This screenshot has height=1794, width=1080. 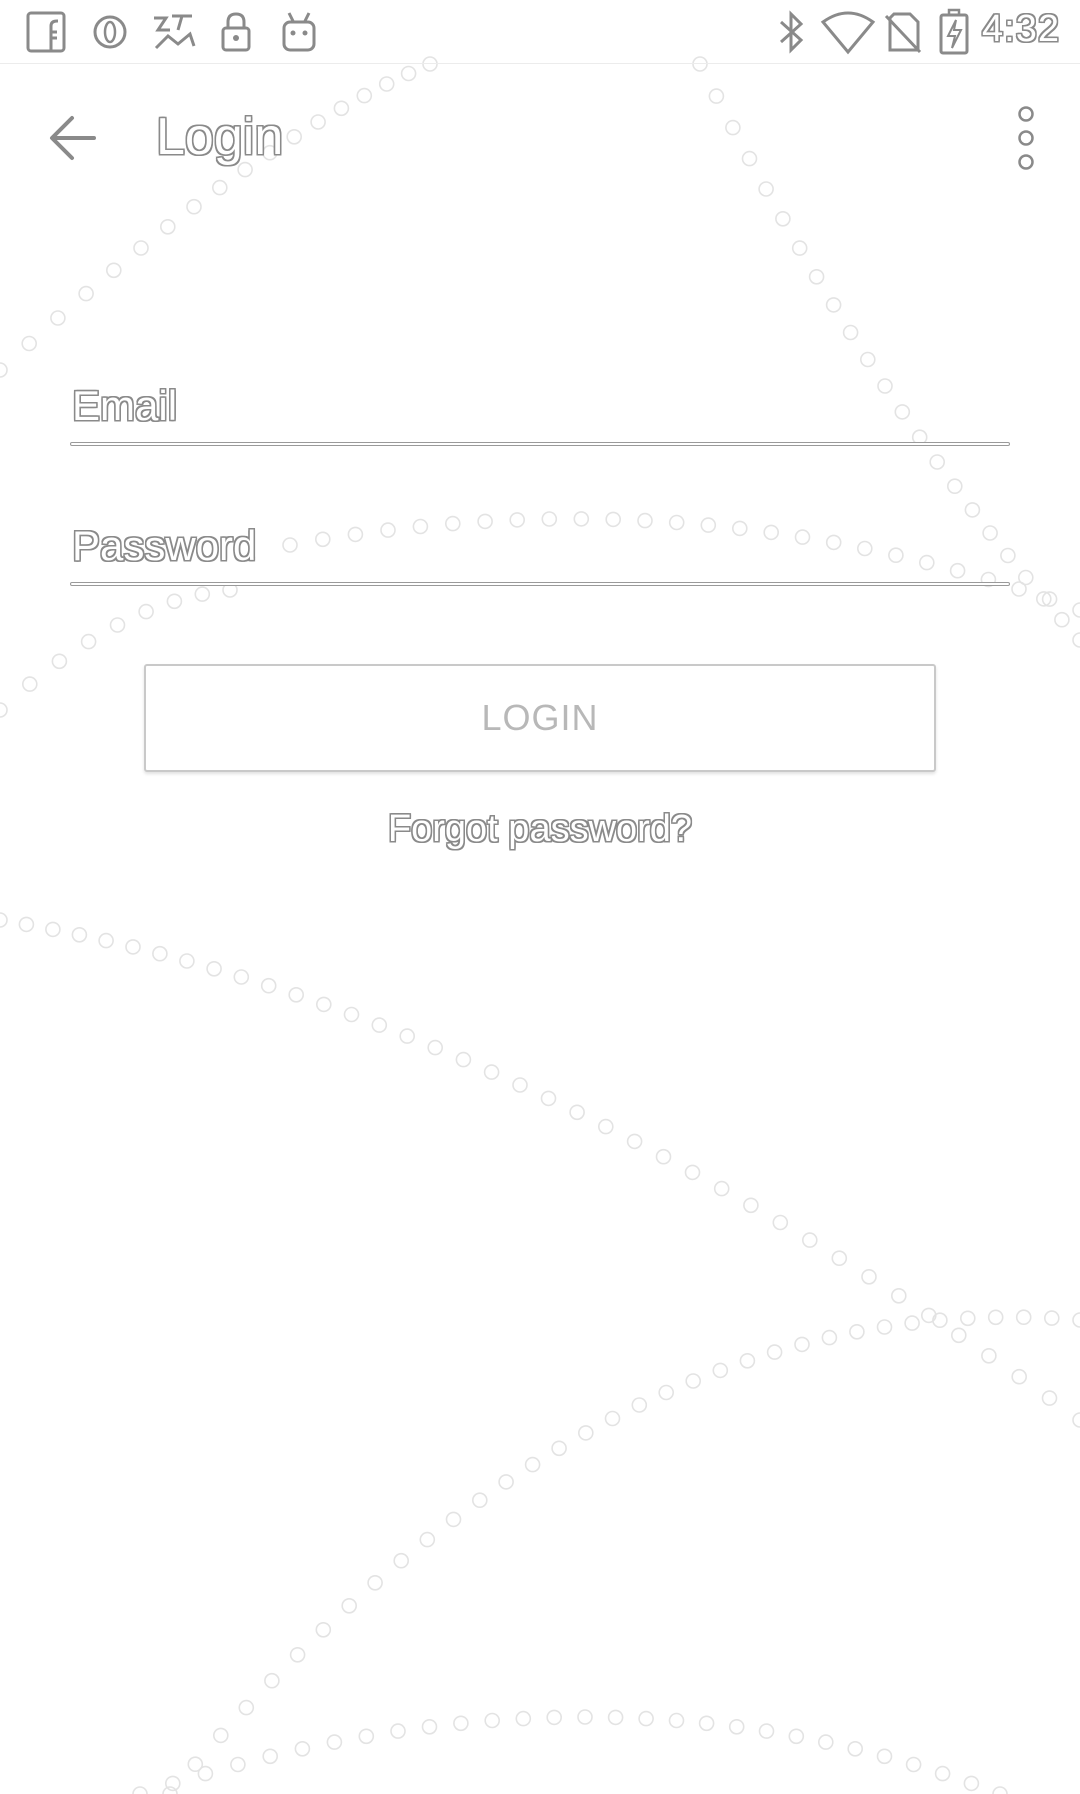 What do you see at coordinates (220, 137) in the screenshot?
I see `page-title: Login` at bounding box center [220, 137].